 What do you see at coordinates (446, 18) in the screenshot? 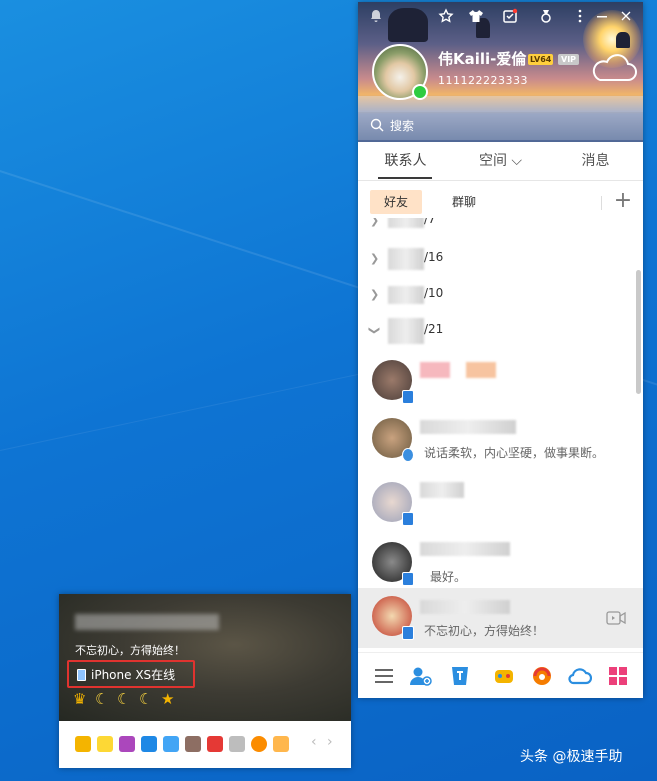
I see `crown-star-icon` at bounding box center [446, 18].